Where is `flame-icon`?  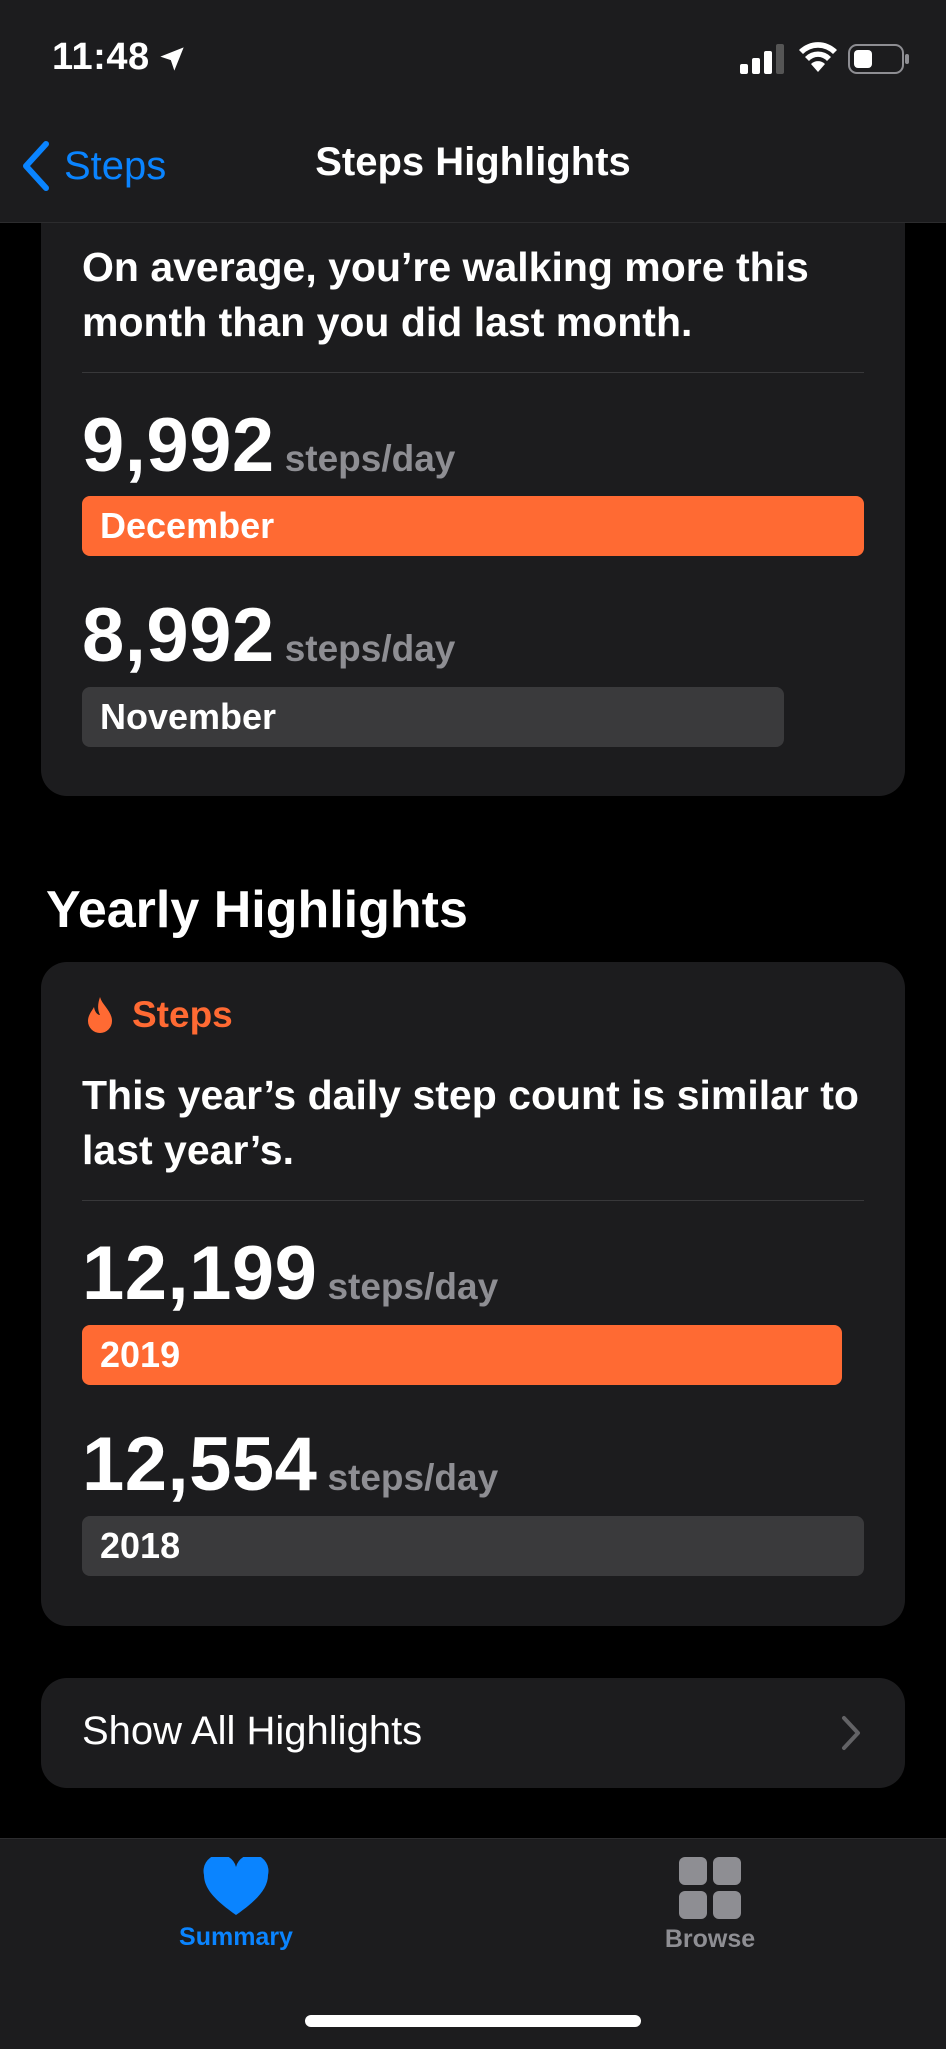 flame-icon is located at coordinates (100, 1015).